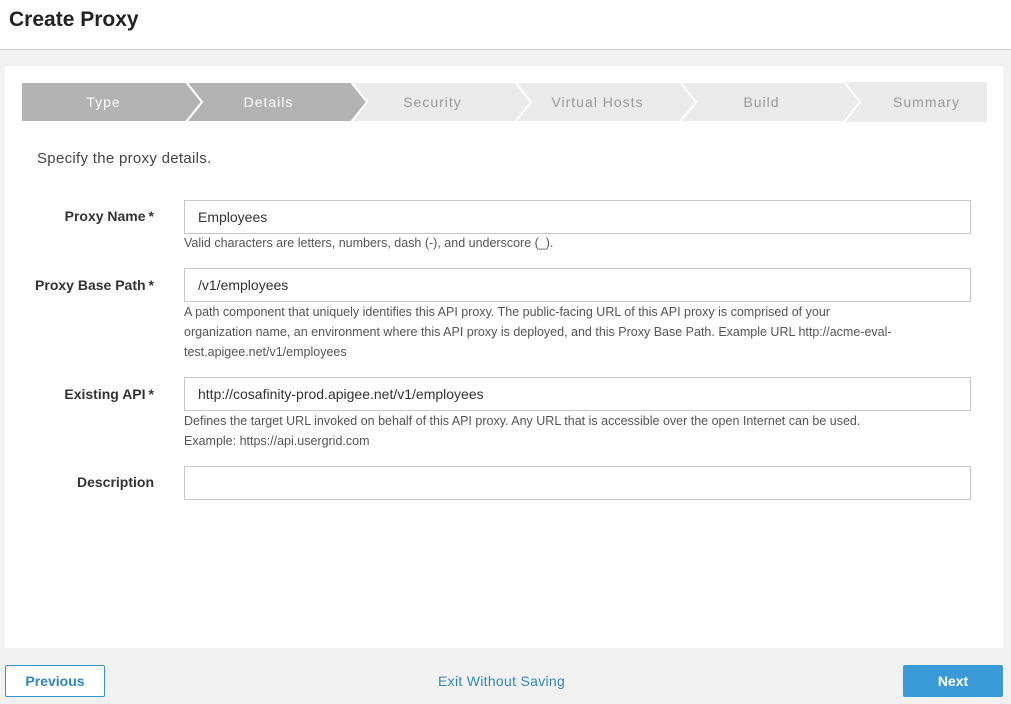 The height and width of the screenshot is (704, 1011). I want to click on wizard-step-security: Security, so click(441, 102).